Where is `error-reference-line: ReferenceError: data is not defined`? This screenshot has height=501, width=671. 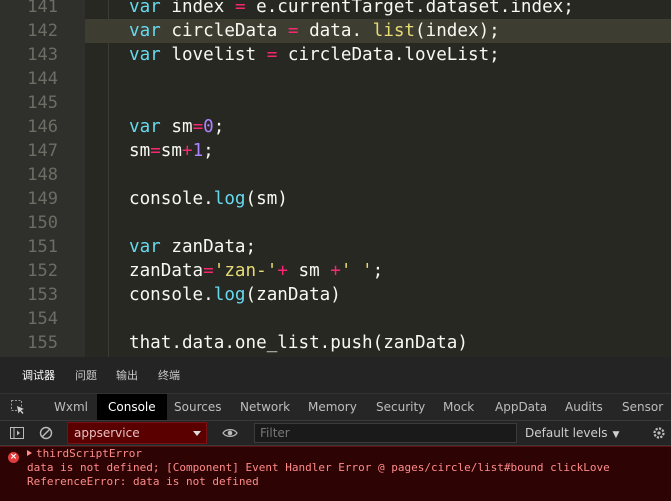 error-reference-line: ReferenceError: data is not defined is located at coordinates (143, 481).